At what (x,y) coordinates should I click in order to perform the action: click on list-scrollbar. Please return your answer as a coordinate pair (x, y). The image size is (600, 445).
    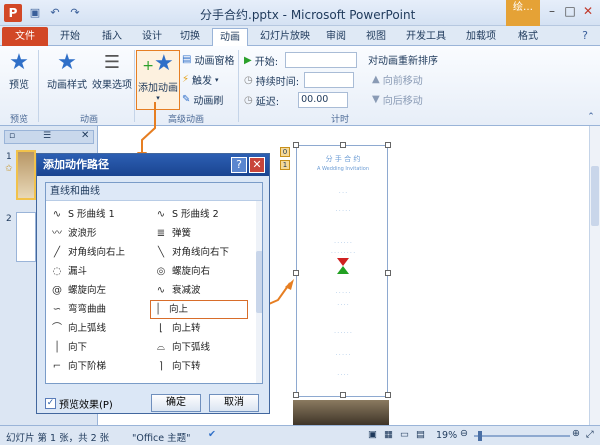
    Looking at the image, I should click on (259, 292).